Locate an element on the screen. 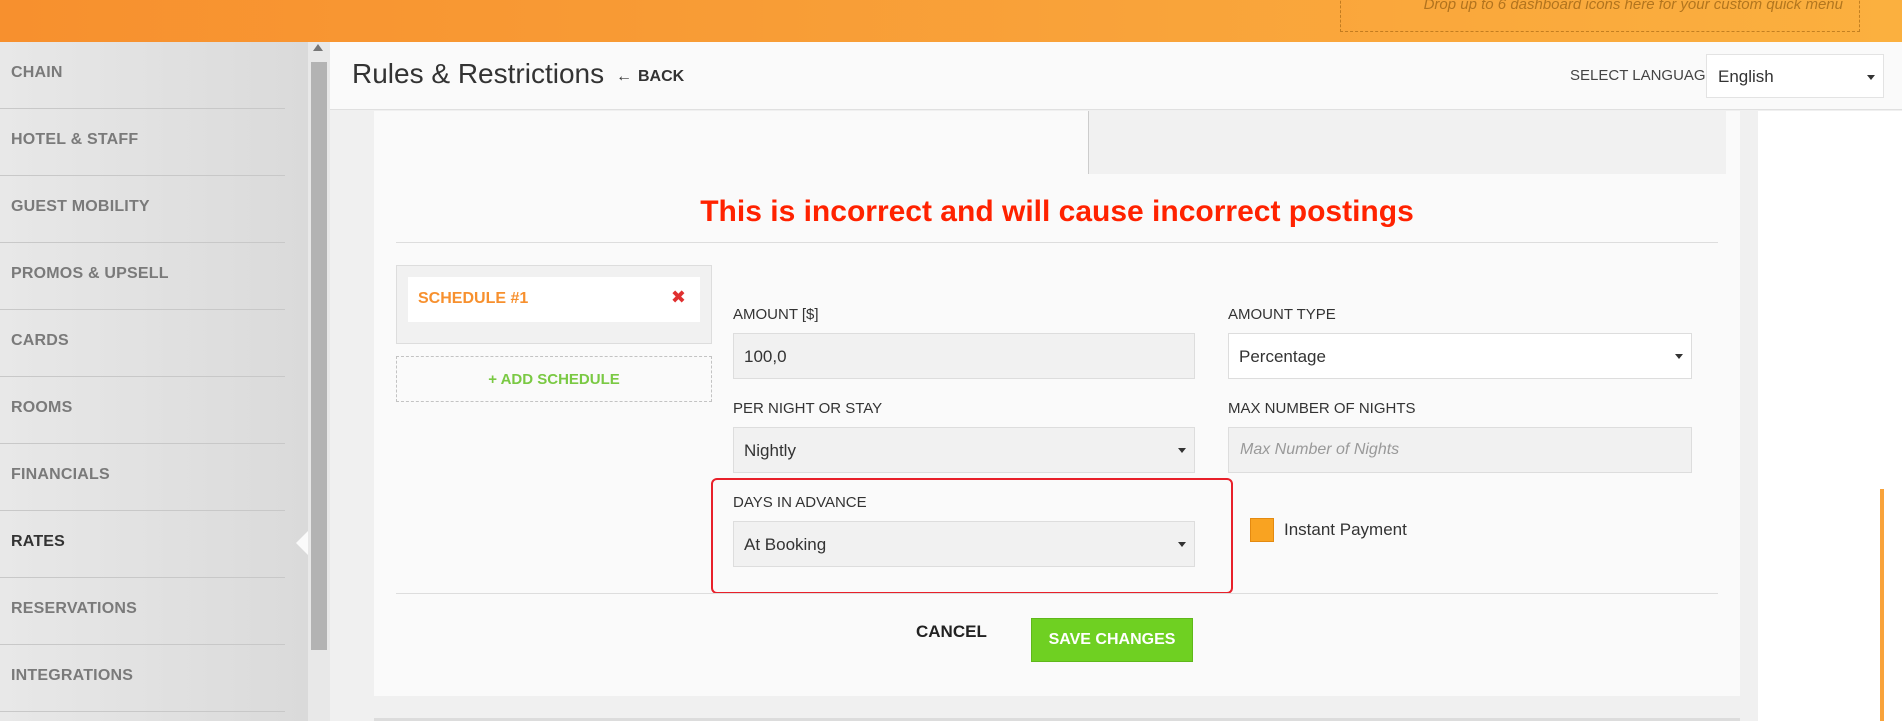 The image size is (1902, 721). delete-schedule-icon: ✖ is located at coordinates (678, 297).